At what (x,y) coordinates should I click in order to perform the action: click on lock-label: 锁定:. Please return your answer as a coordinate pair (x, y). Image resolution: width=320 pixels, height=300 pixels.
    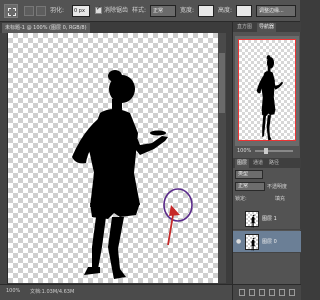
    Looking at the image, I should click on (241, 199).